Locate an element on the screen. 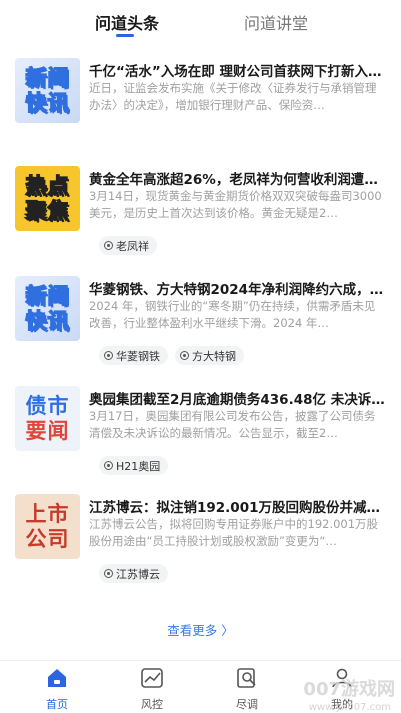  active-tab-indicator is located at coordinates (125, 35).